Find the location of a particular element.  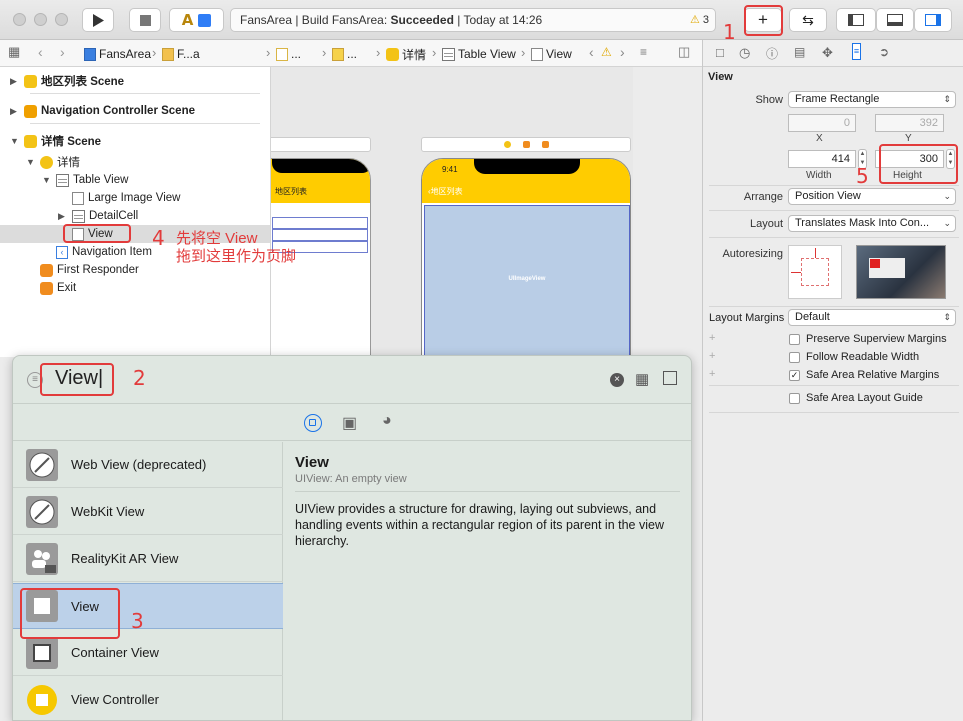

safe-area-layout-guide-checkbox: Safe Area Layout Guide is located at coordinates (856, 398).